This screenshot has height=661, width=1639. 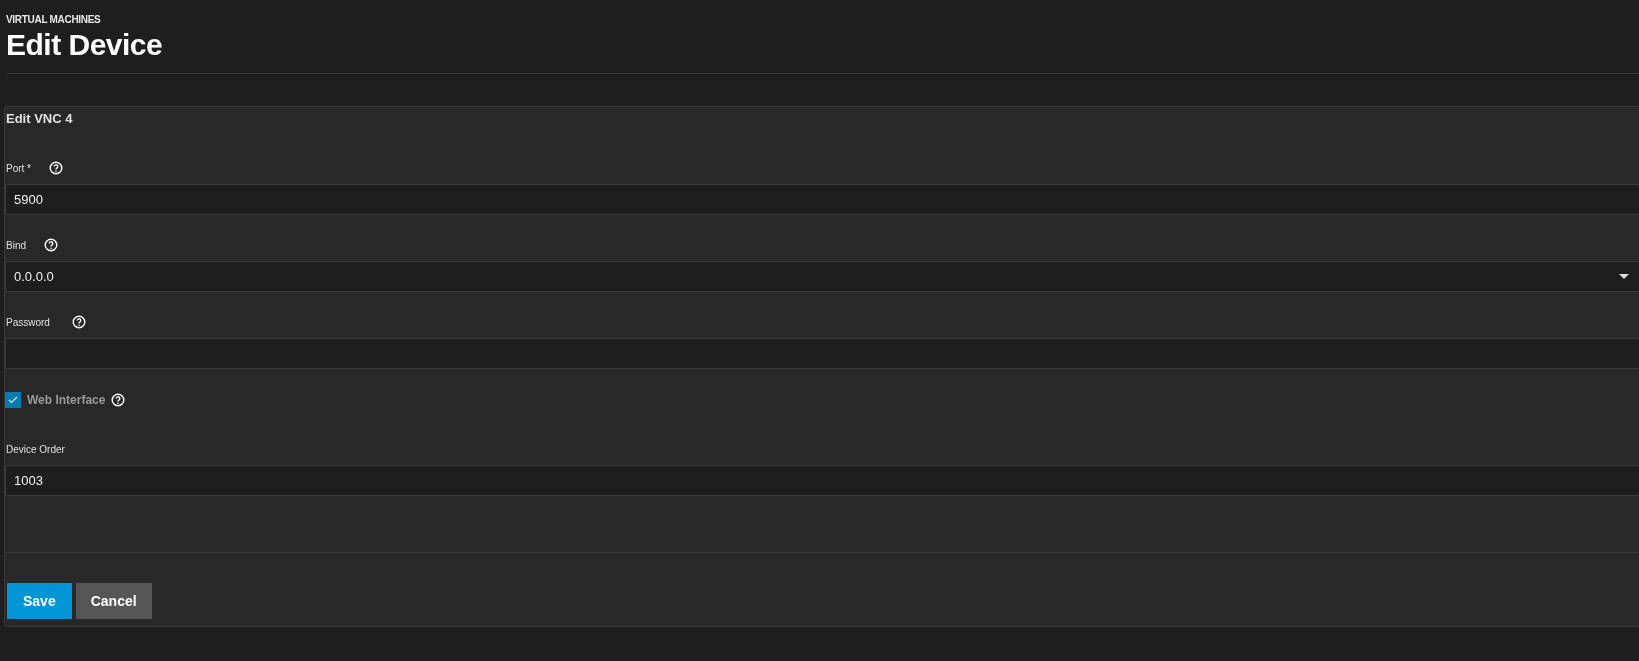 I want to click on field-label: Port *, so click(x=18, y=168).